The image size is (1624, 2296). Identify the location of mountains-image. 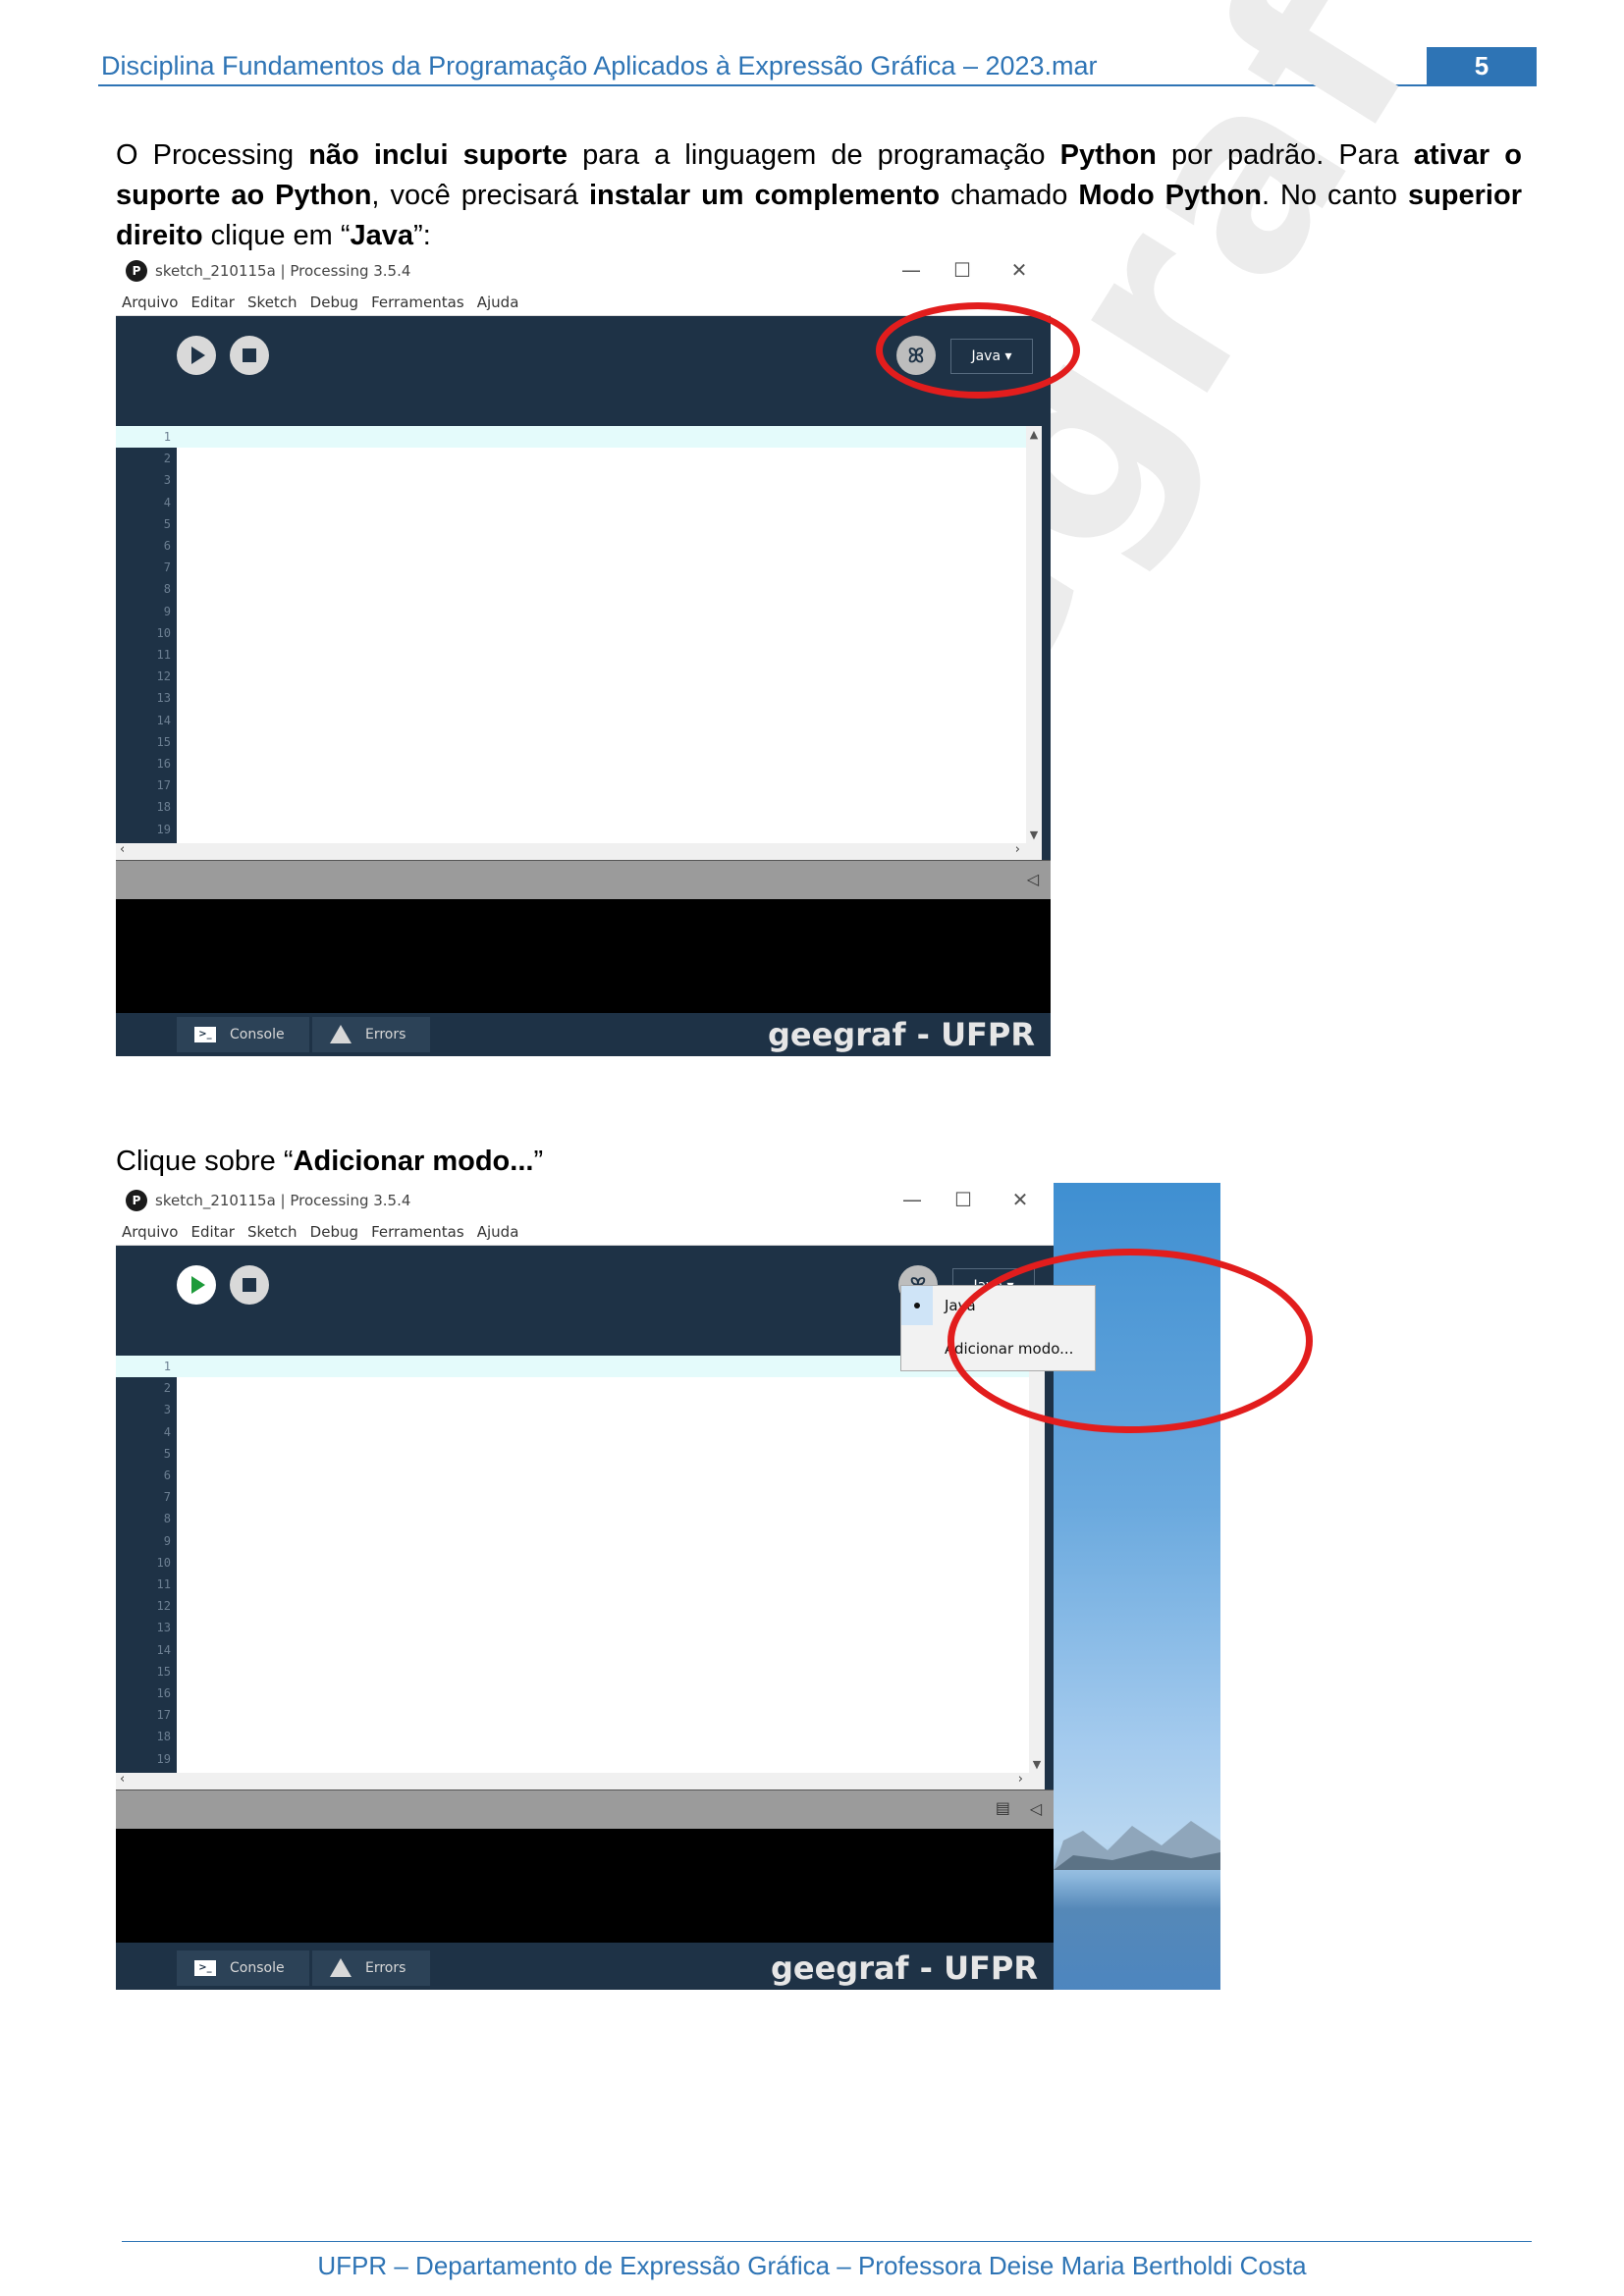
(1137, 1846).